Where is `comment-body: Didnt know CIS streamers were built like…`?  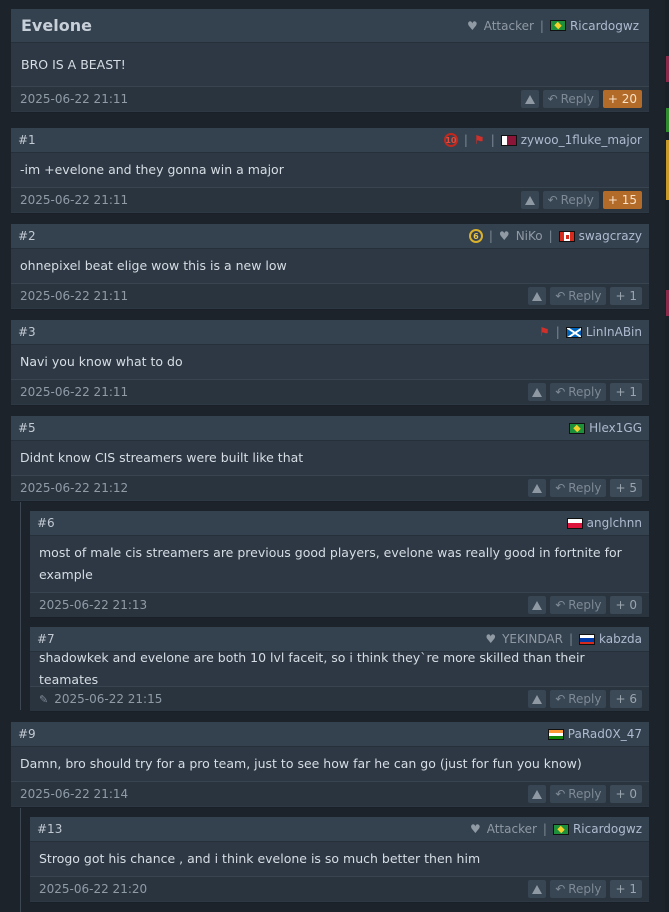
comment-body: Didnt know CIS streamers were built like… is located at coordinates (162, 457).